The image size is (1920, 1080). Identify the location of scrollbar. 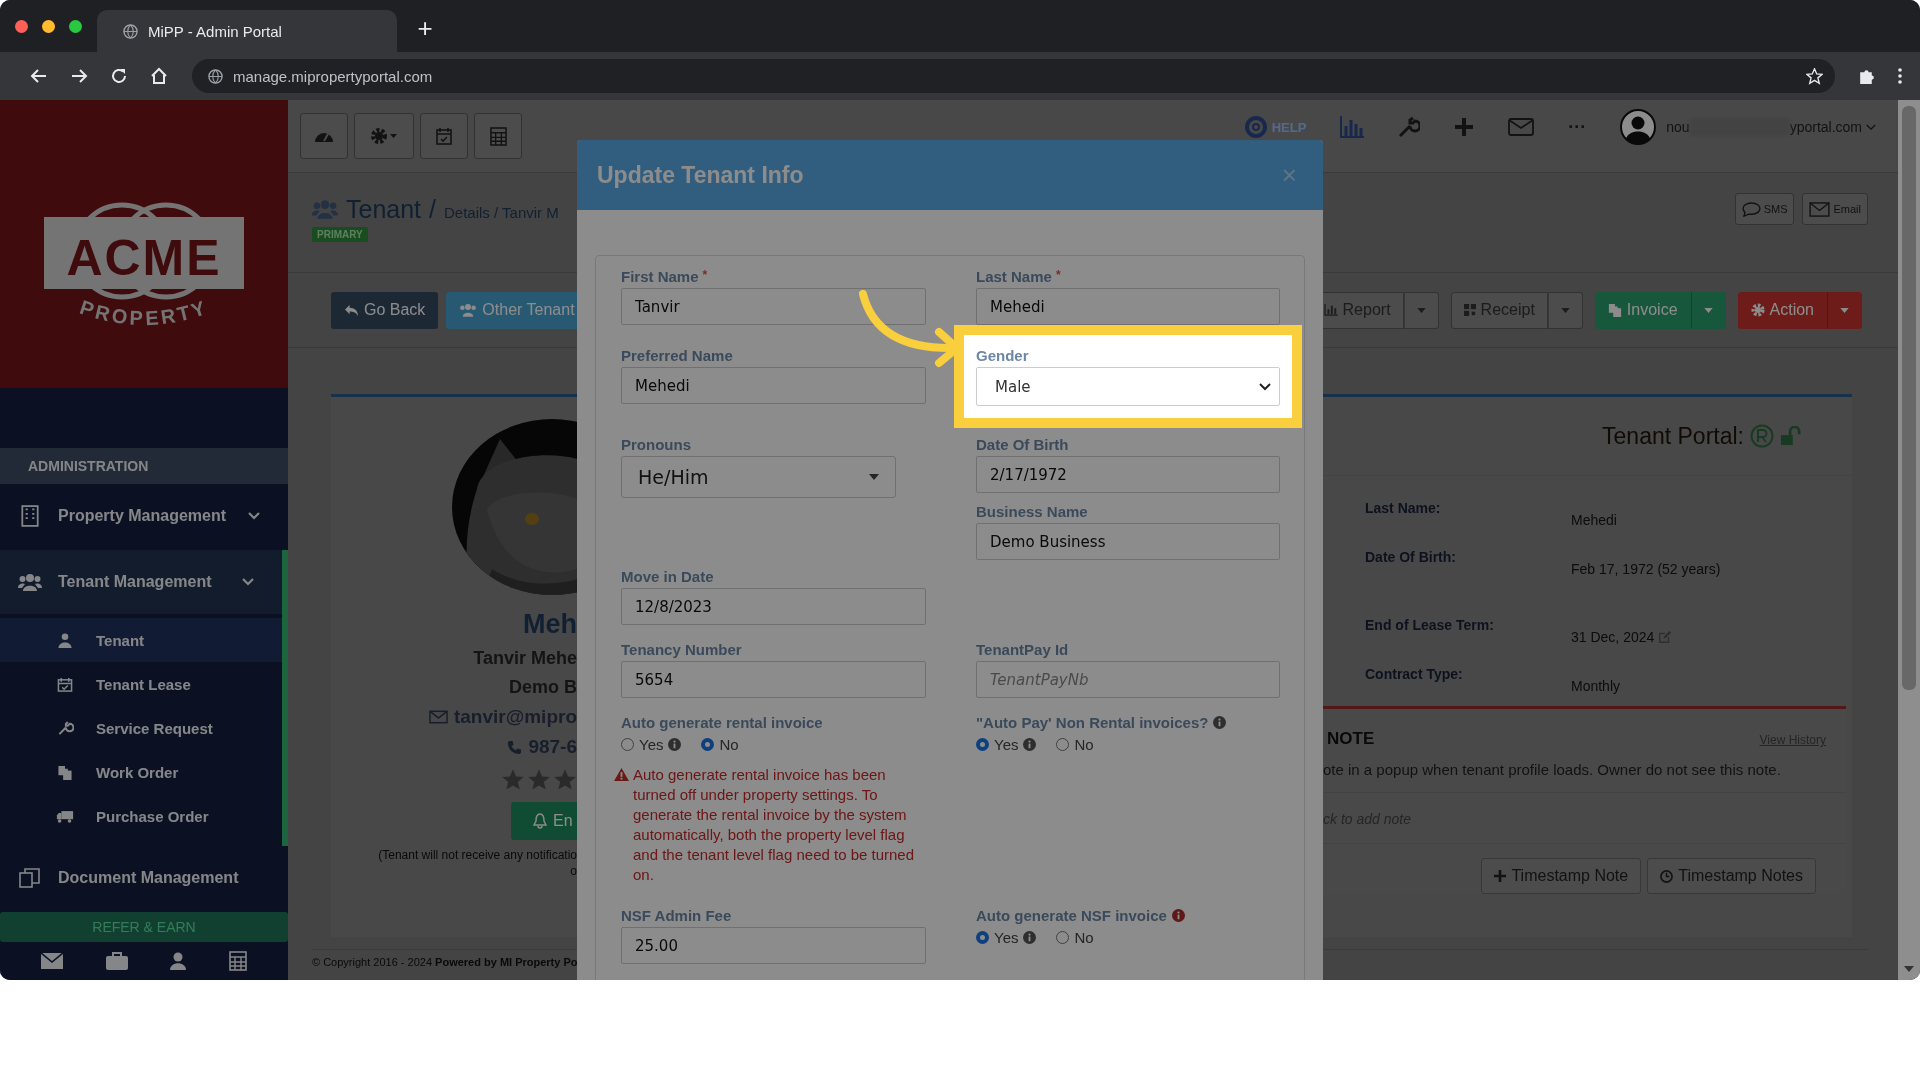
(1909, 540).